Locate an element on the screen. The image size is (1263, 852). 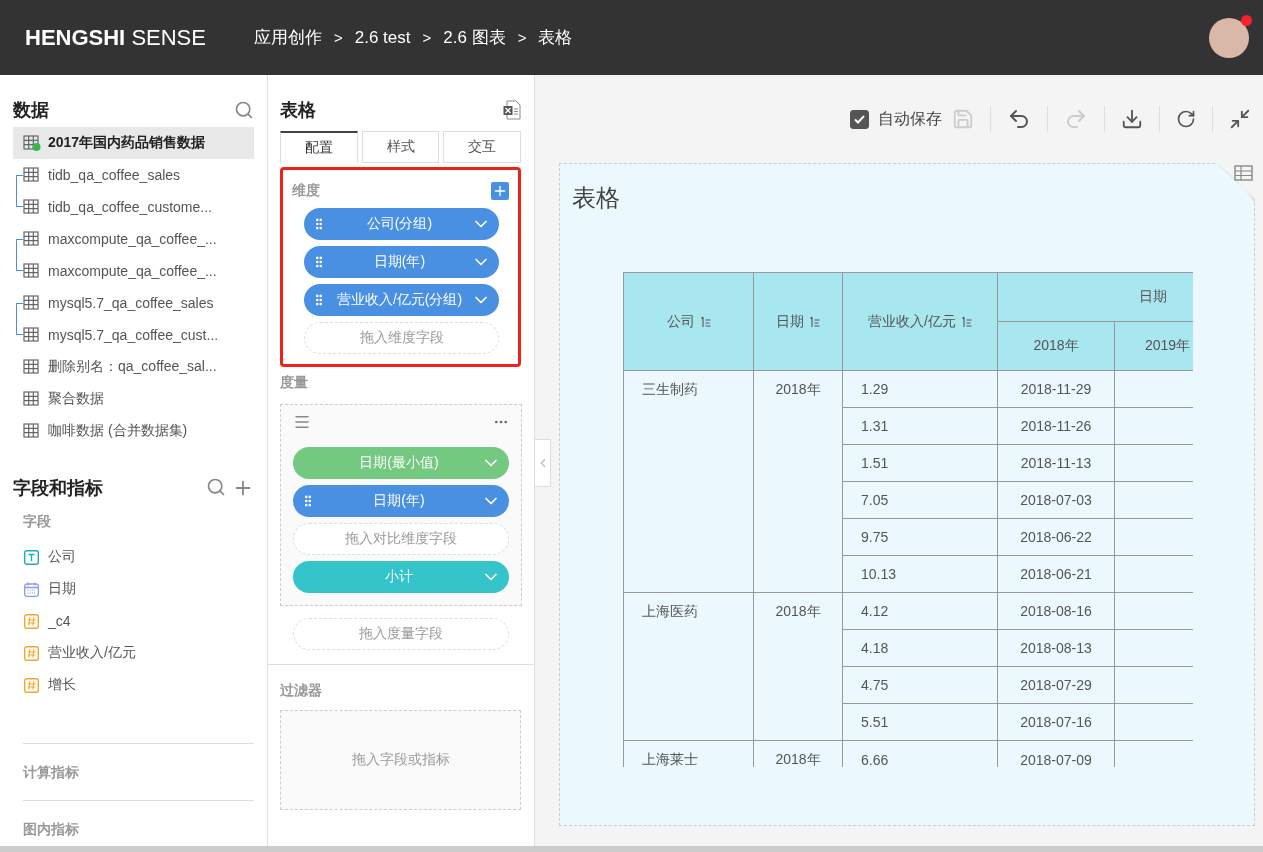
breadcrumb-item: 应用创作 is located at coordinates (287, 37).